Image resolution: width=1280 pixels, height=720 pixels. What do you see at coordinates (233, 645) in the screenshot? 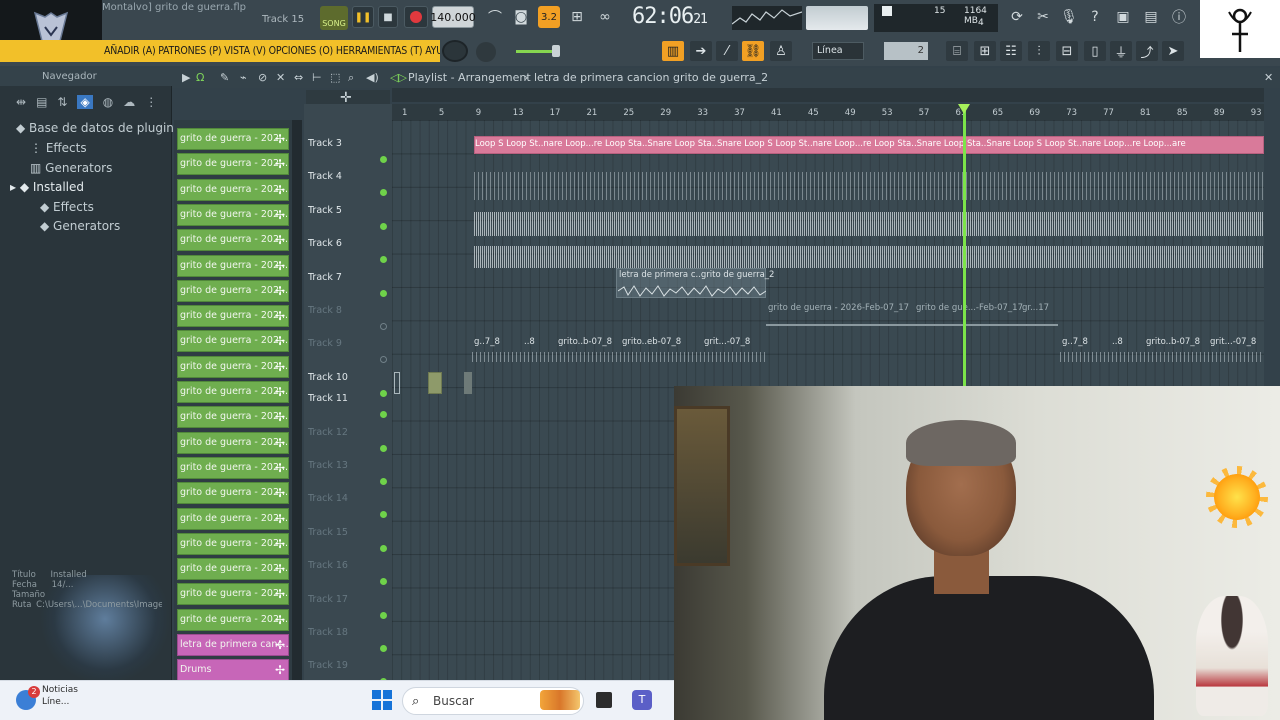
I see `channel-button: letra de primera canc... ✢` at bounding box center [233, 645].